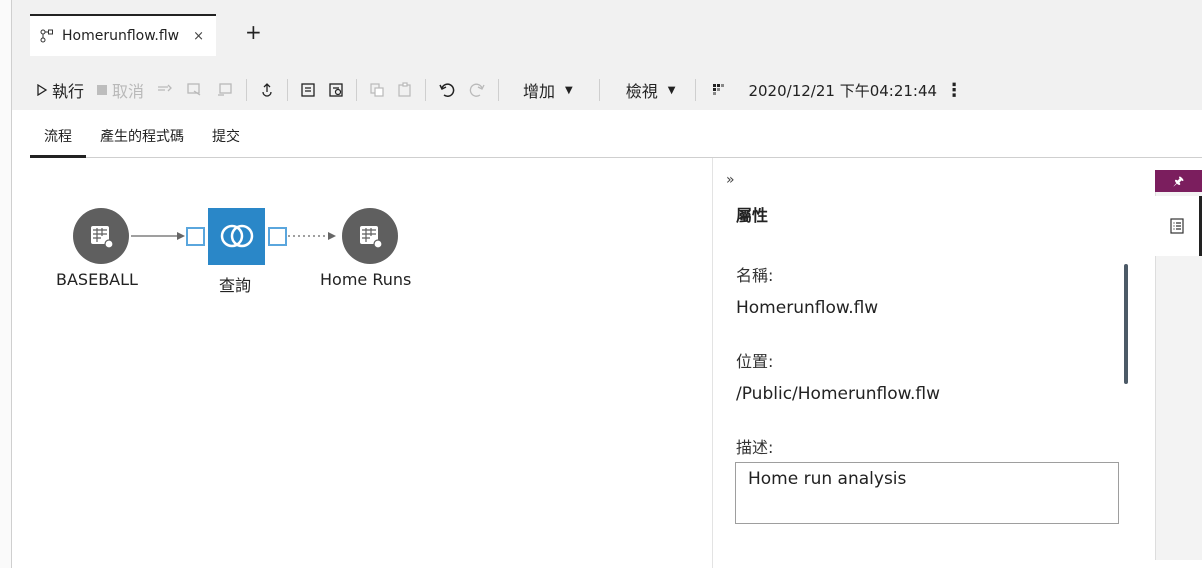 The image size is (1202, 568). I want to click on overview-icon, so click(719, 89).